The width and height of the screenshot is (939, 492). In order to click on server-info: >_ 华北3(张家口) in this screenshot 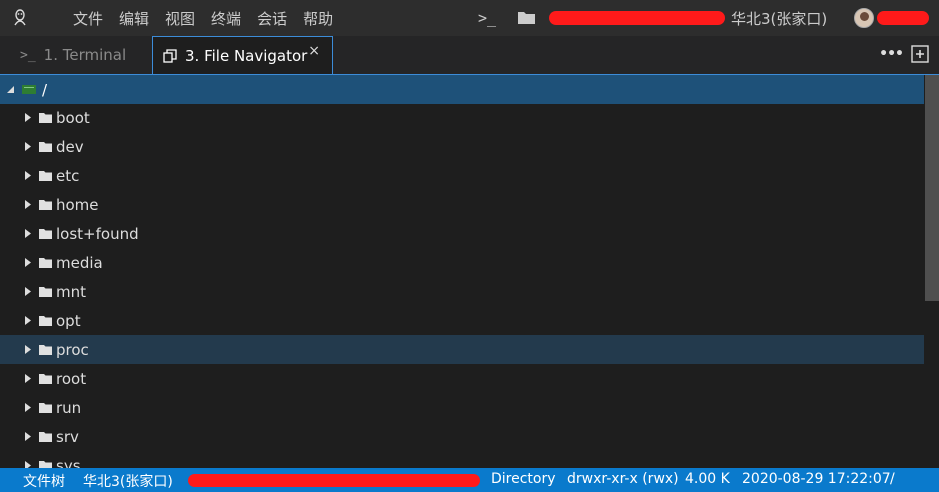, I will do `click(652, 18)`.